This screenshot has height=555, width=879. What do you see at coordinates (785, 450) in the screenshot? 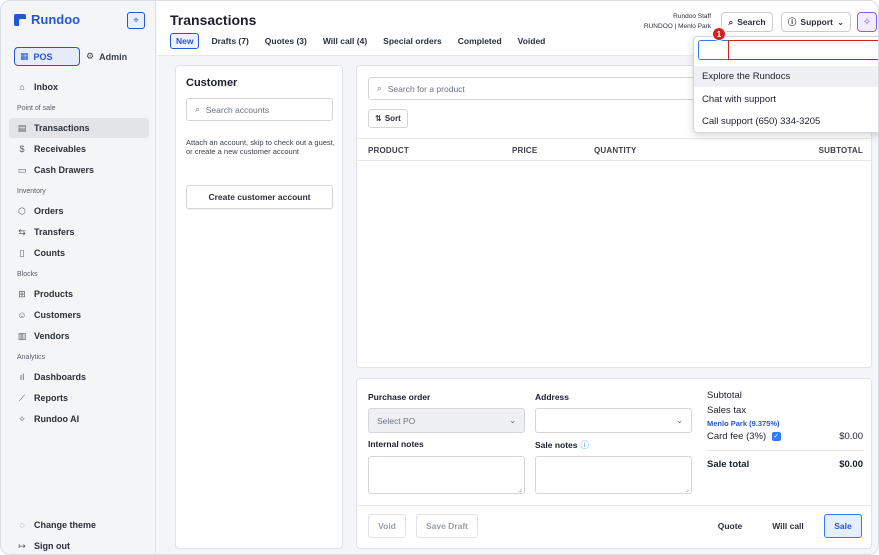
I see `totals-divider` at bounding box center [785, 450].